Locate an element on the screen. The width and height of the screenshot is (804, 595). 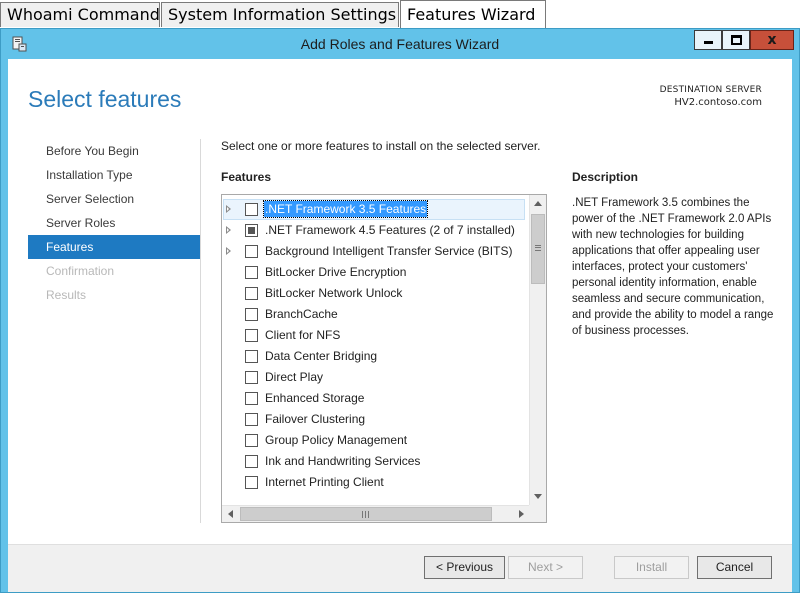
scroll-left-button is located at coordinates (230, 514).